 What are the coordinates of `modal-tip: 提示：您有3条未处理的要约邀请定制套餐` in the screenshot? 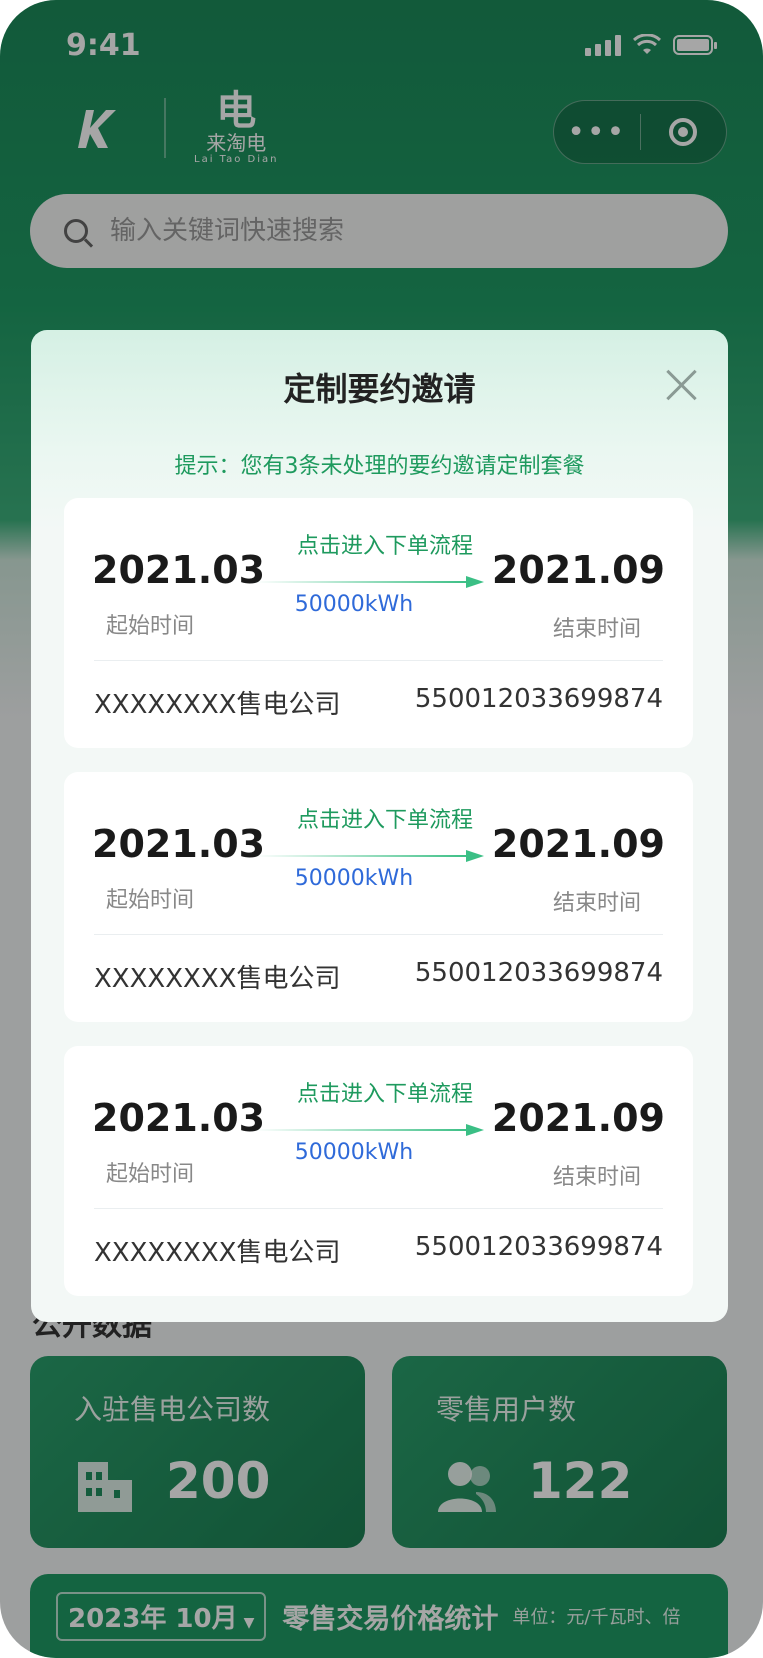 It's located at (379, 466).